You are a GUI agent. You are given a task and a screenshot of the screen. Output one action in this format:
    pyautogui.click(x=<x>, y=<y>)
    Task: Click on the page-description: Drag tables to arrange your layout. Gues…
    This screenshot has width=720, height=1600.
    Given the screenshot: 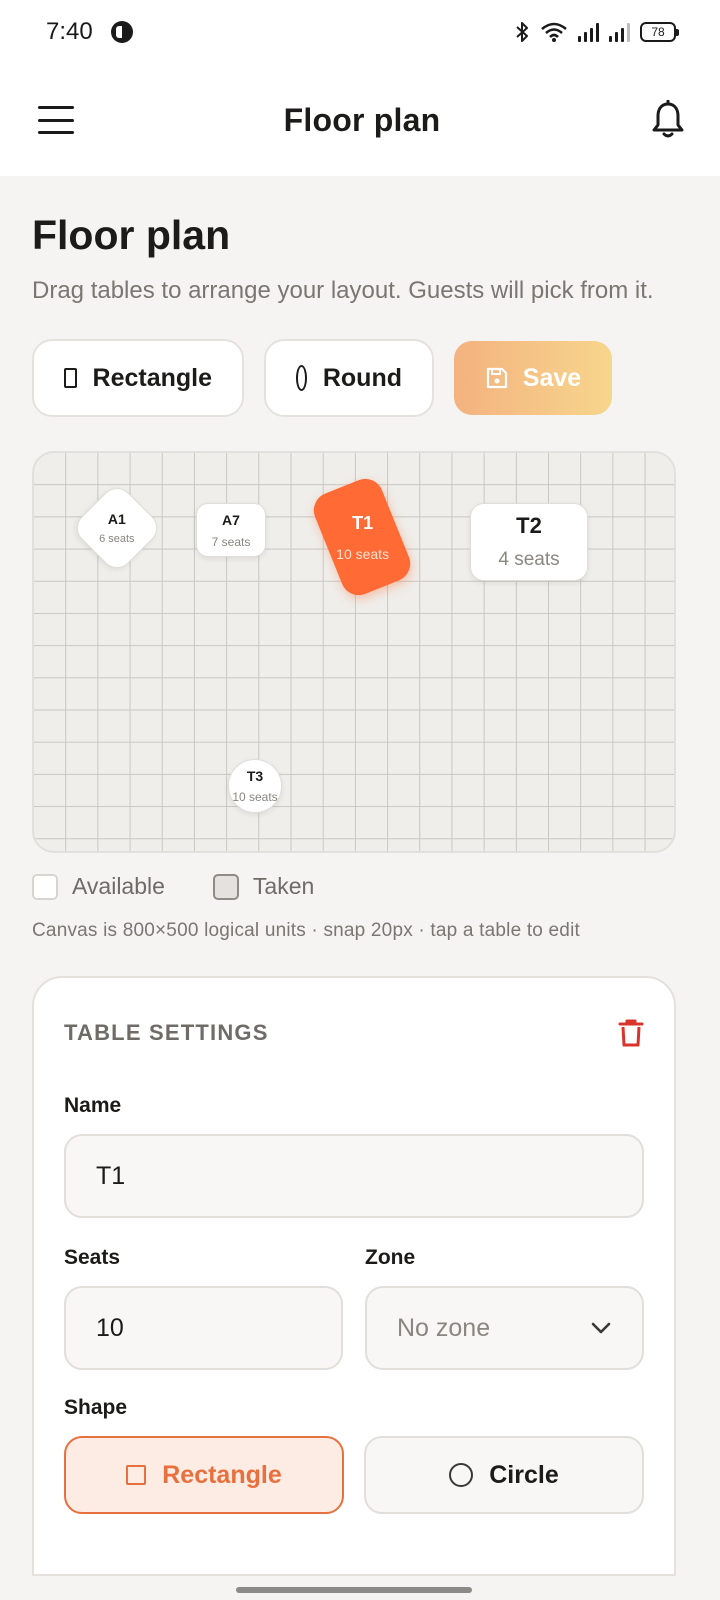 What is the action you would take?
    pyautogui.click(x=343, y=290)
    